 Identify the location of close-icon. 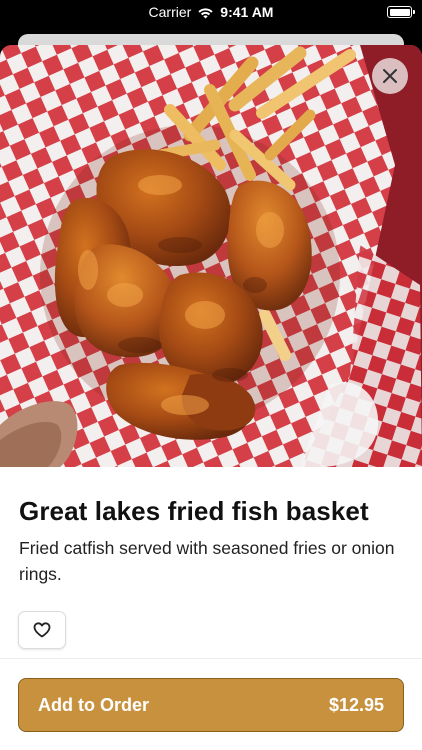
(390, 76).